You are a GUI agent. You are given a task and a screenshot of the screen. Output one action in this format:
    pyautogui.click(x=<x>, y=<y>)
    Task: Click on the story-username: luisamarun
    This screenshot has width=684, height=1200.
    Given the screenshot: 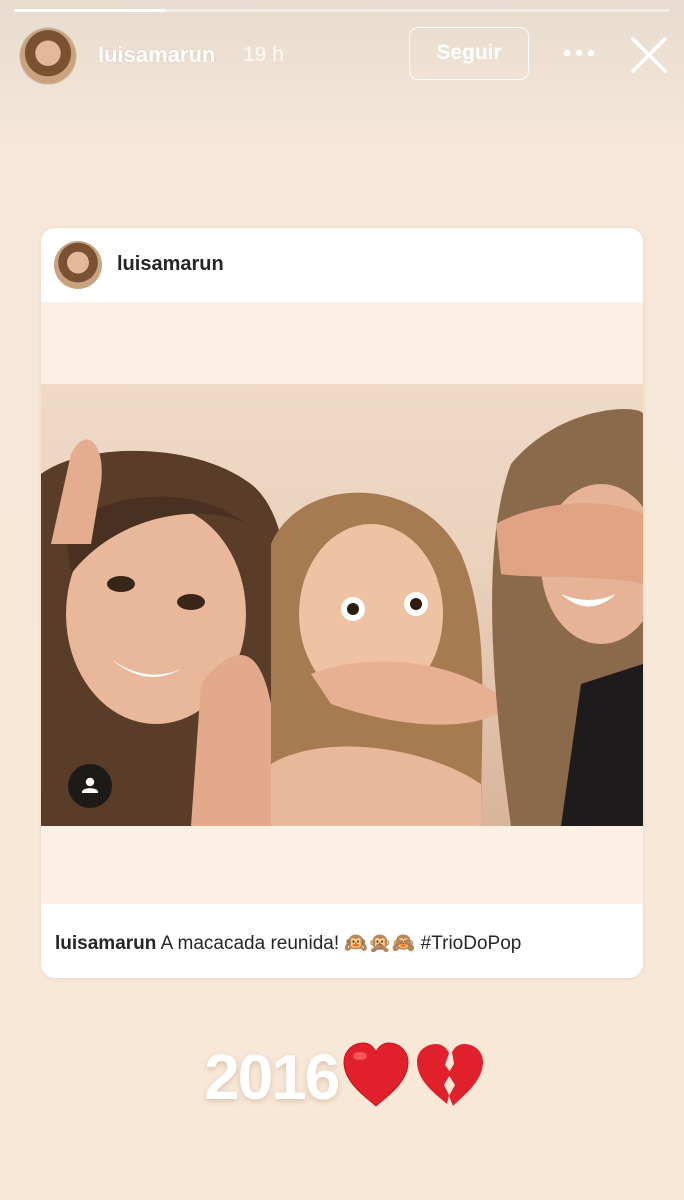 What is the action you would take?
    pyautogui.click(x=156, y=55)
    